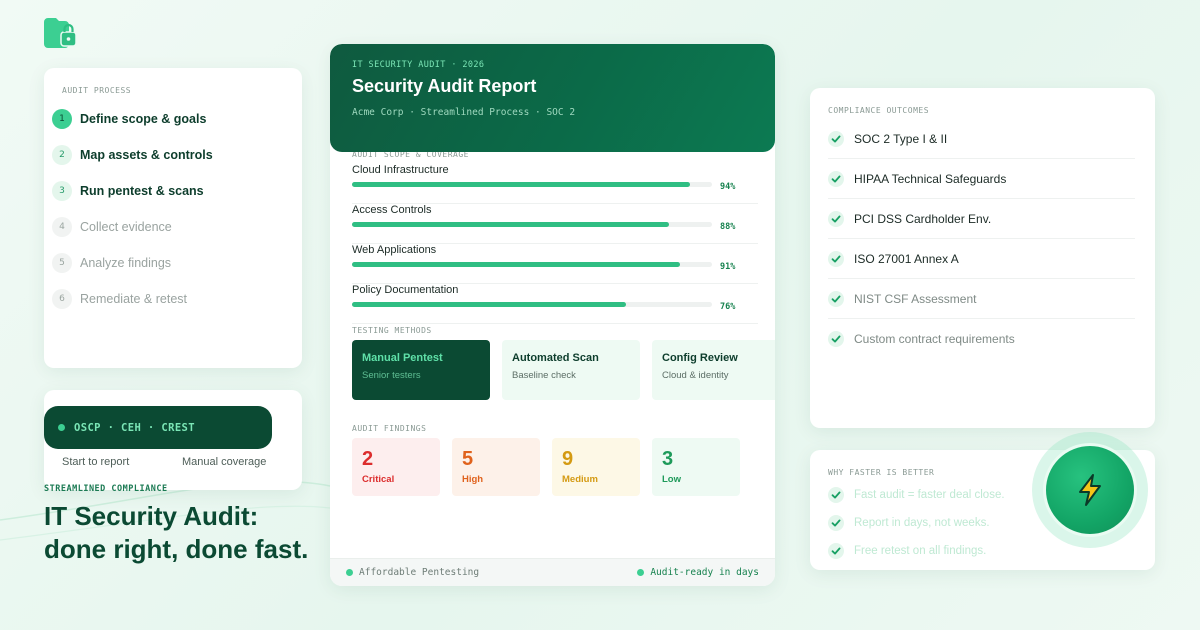 Image resolution: width=1200 pixels, height=630 pixels. Describe the element at coordinates (922, 523) in the screenshot. I see `why-text: Report in days, not weeks.` at that location.